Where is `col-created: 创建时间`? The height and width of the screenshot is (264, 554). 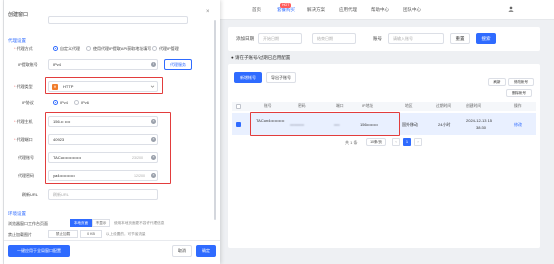
col-created: 创建时间 is located at coordinates (474, 106).